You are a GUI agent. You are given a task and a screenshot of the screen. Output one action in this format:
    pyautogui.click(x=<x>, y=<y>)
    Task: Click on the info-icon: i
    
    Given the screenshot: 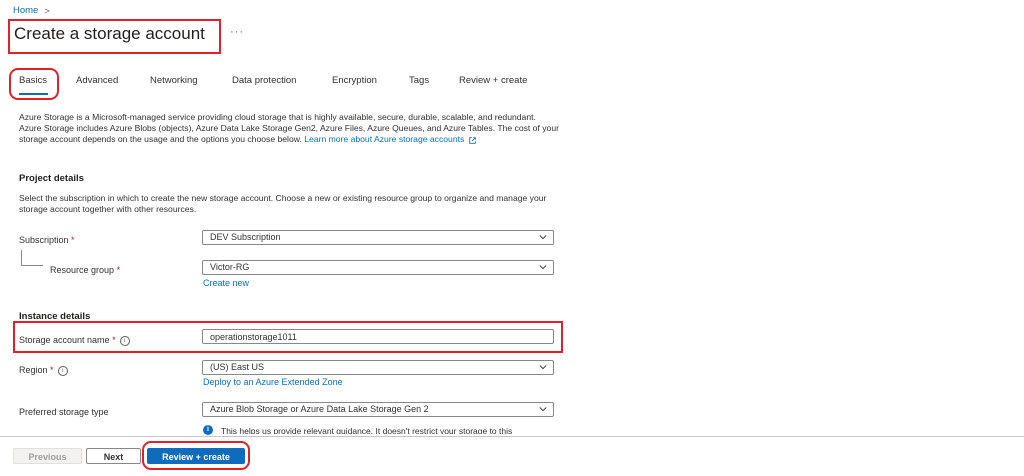 What is the action you would take?
    pyautogui.click(x=62, y=370)
    